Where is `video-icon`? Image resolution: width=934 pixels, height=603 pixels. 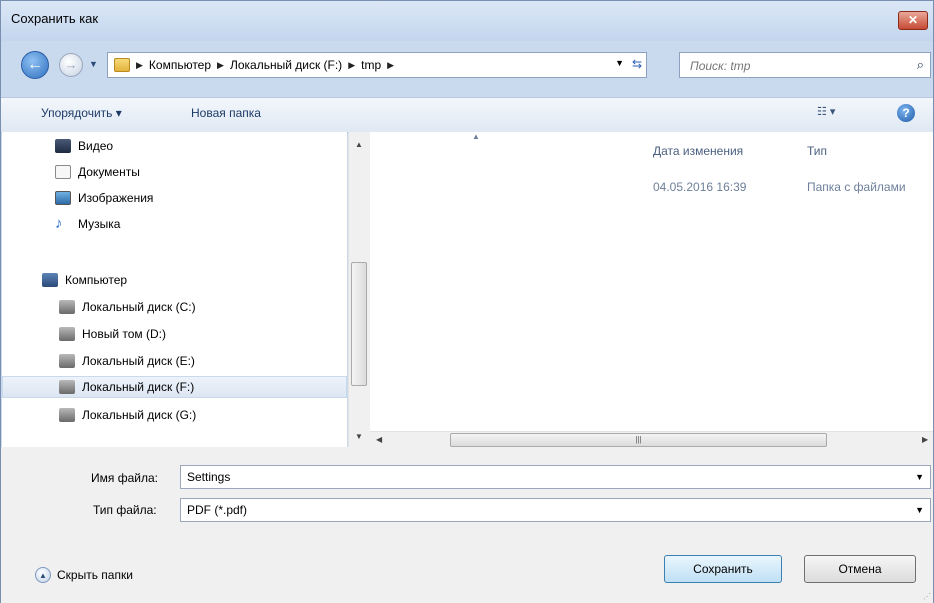
video-icon is located at coordinates (63, 146).